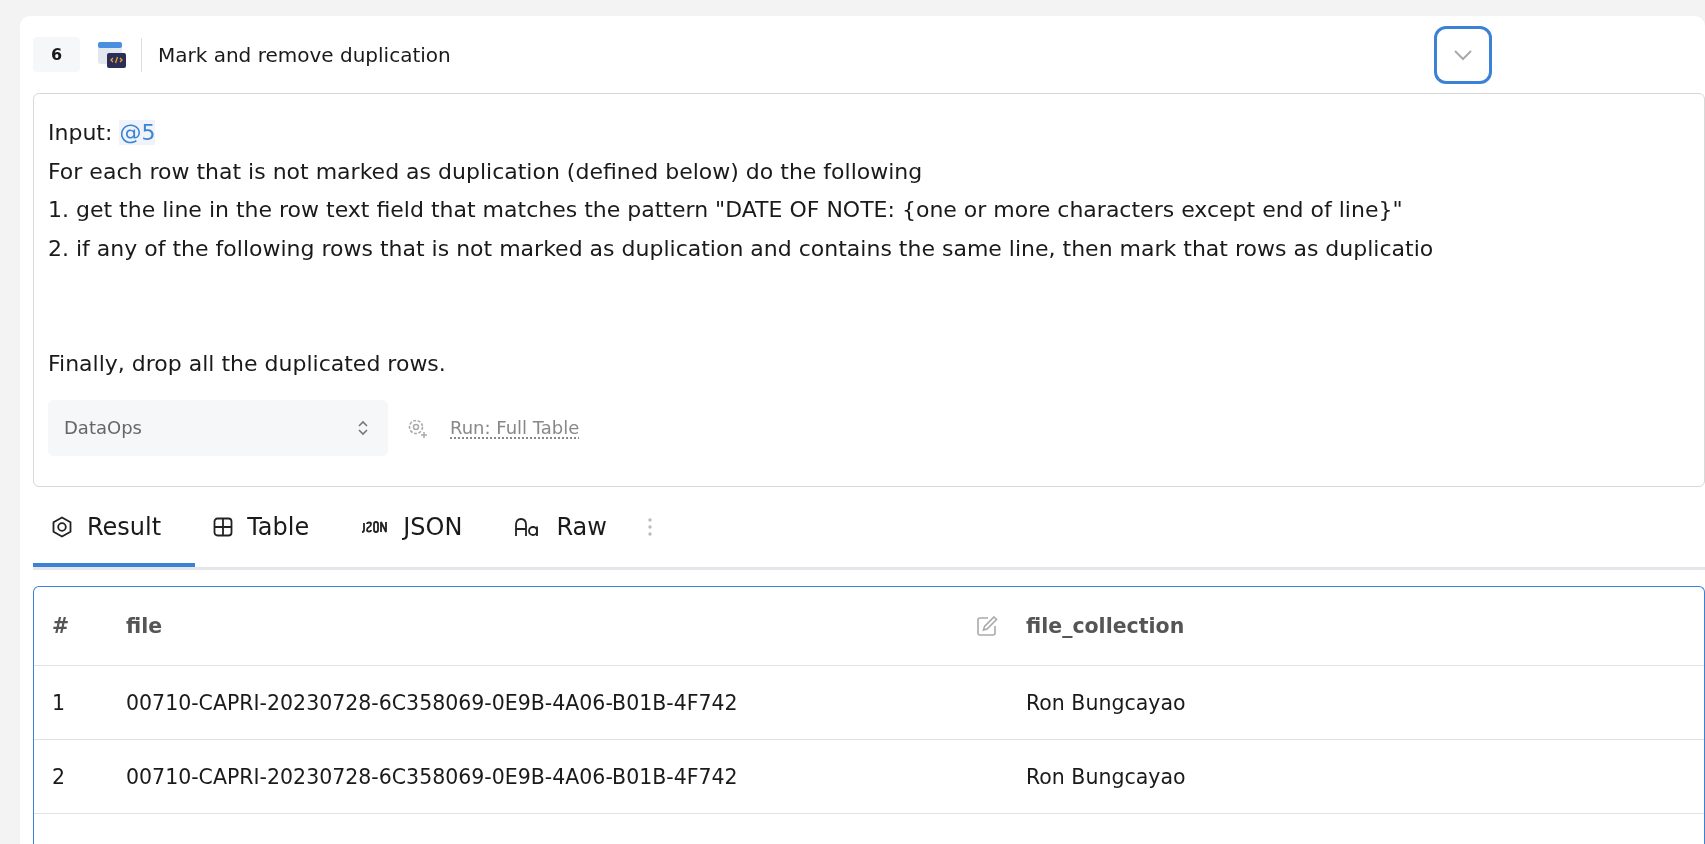 The width and height of the screenshot is (1705, 844). I want to click on column-header: file, so click(144, 626).